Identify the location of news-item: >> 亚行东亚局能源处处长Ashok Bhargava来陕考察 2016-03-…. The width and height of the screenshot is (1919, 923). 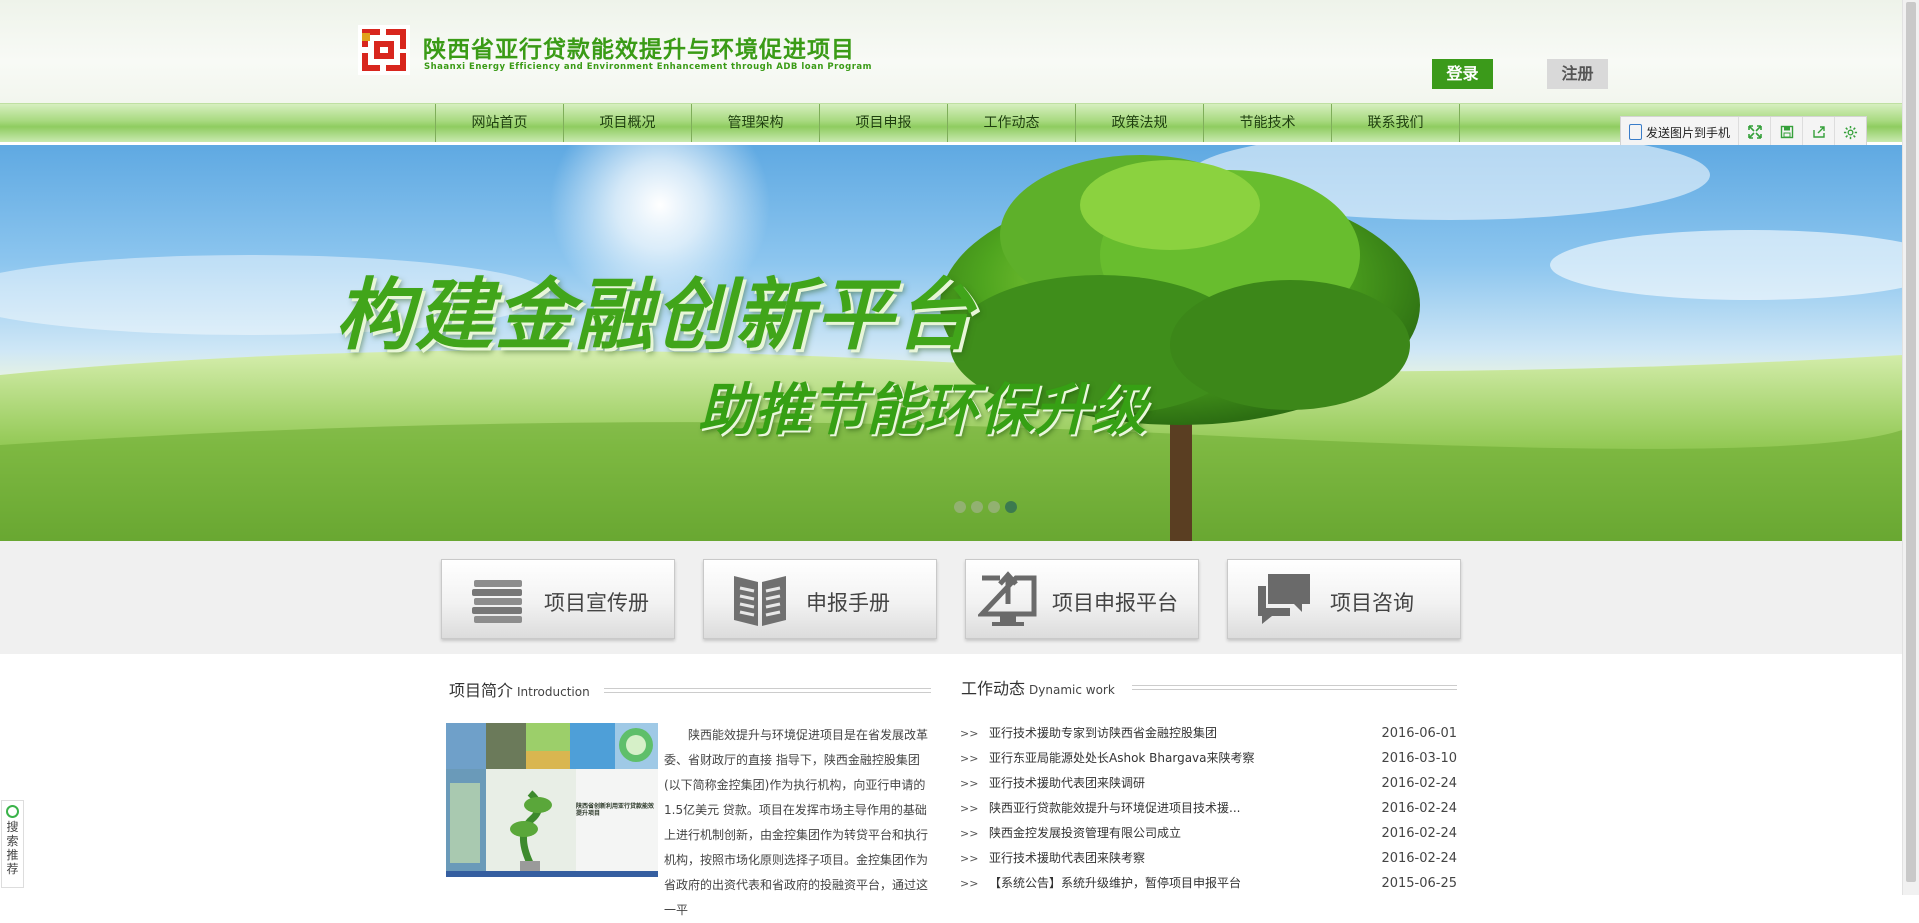
(1208, 758).